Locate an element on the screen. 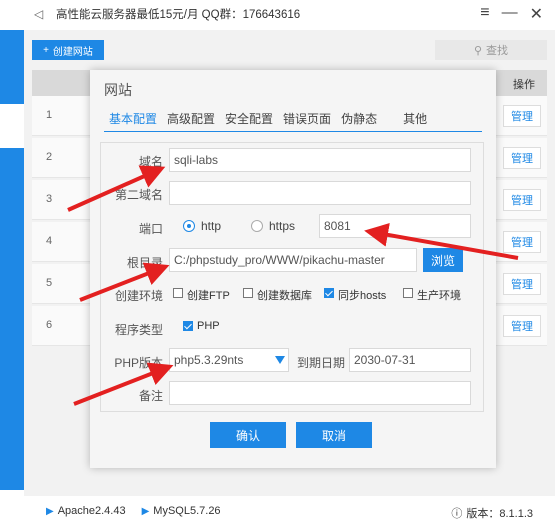 Image resolution: width=555 pixels, height=526 pixels. second-domain-label: 第二域名 is located at coordinates (138, 195).